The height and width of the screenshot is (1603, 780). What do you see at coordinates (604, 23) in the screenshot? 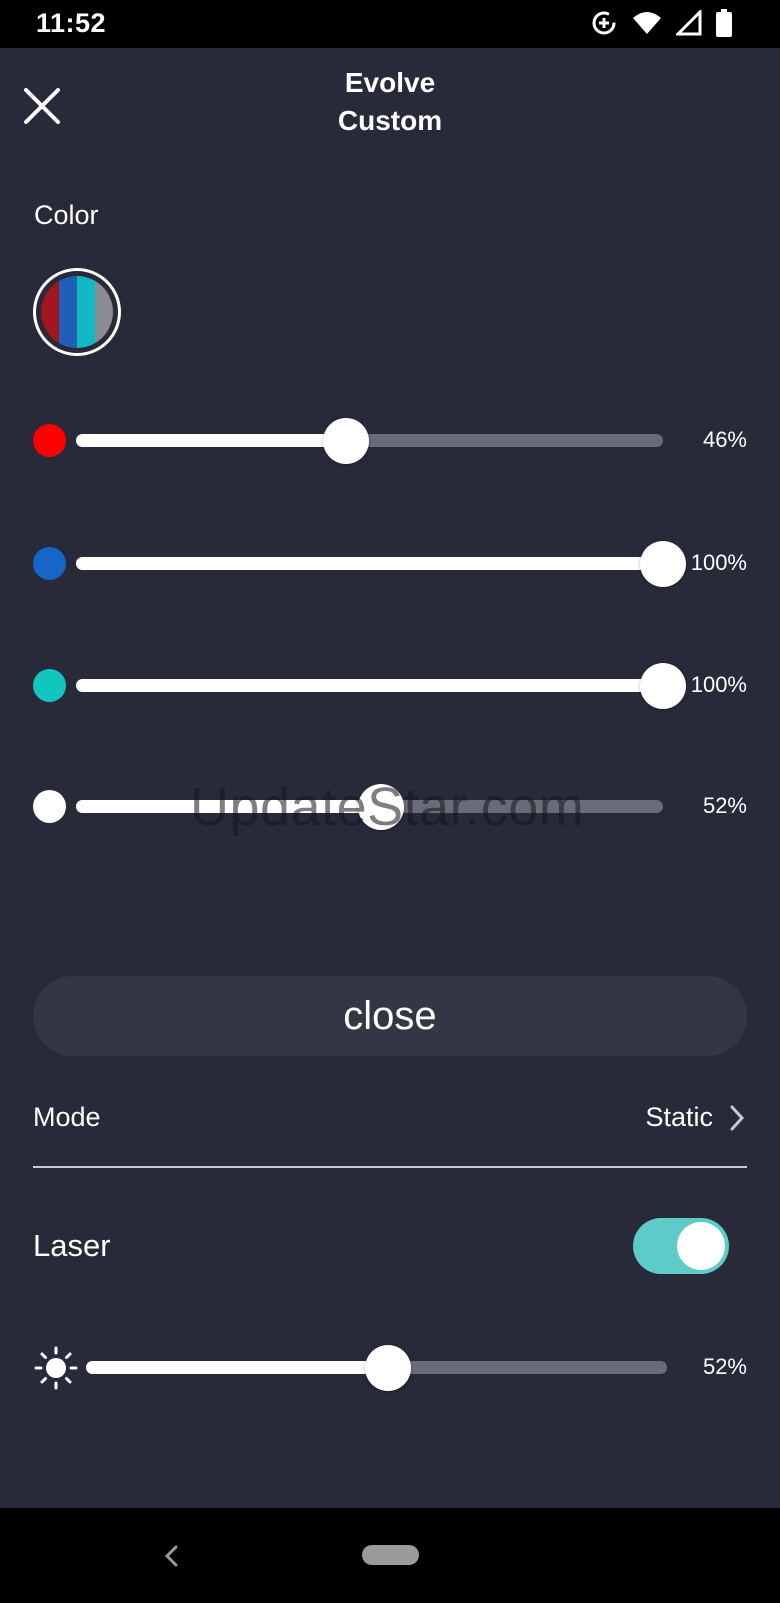
I see `data-saver-icon` at bounding box center [604, 23].